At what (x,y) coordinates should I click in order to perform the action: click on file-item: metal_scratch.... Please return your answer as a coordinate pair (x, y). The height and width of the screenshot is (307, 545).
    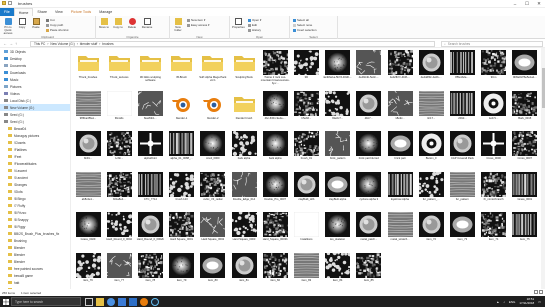
    Looking at the image, I should click on (400, 230).